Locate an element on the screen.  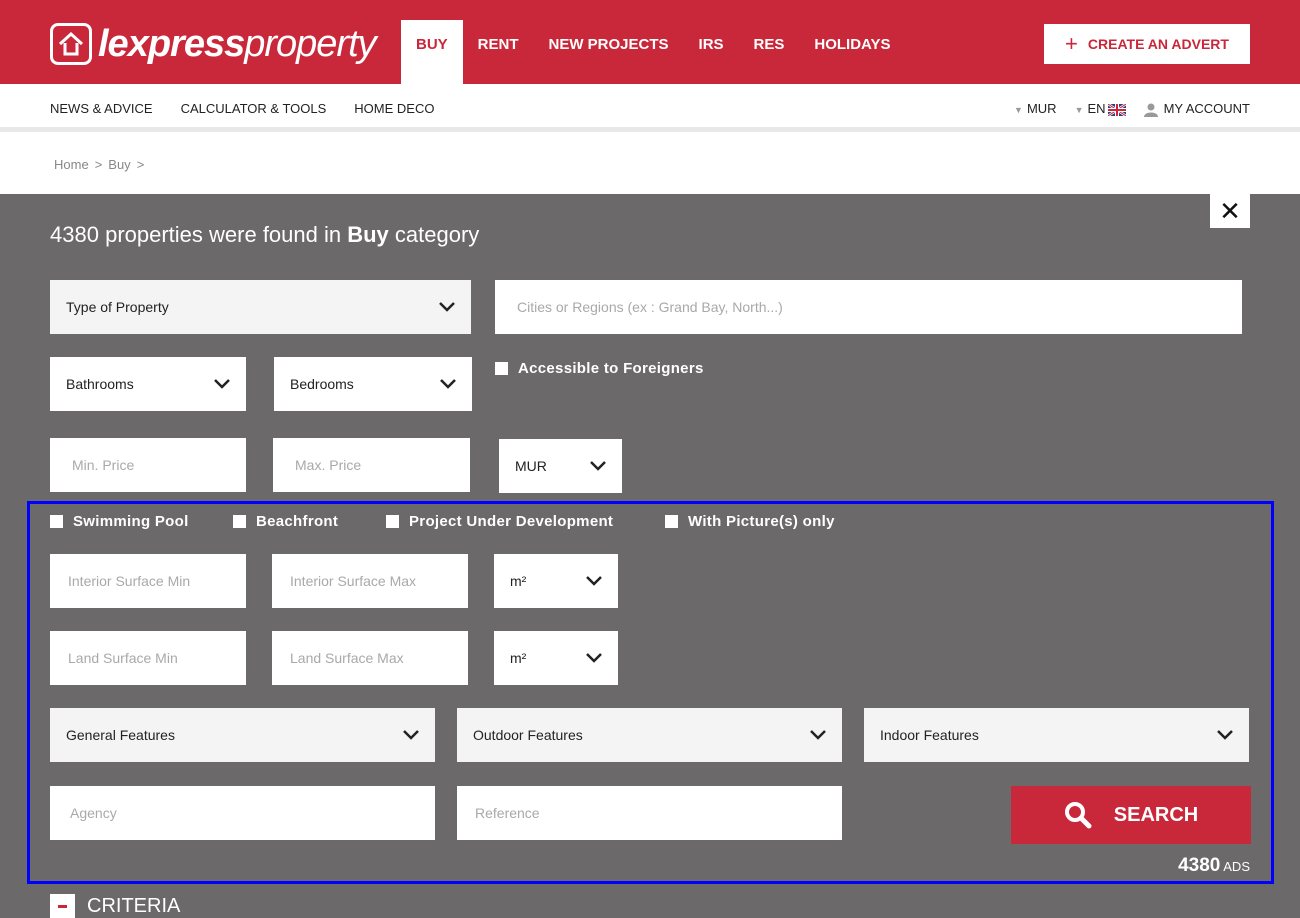
beachfront-checkbox: Beachfront is located at coordinates (285, 521).